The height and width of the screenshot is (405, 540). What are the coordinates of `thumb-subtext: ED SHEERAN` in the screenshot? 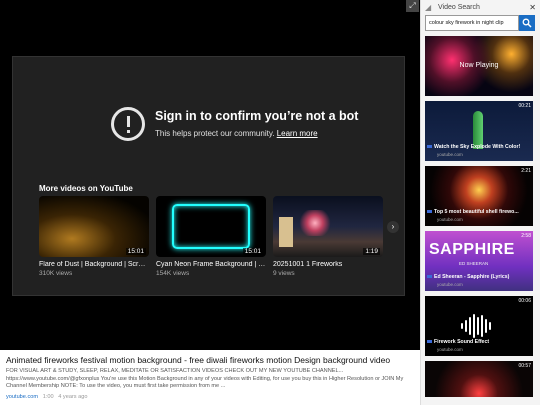 It's located at (474, 263).